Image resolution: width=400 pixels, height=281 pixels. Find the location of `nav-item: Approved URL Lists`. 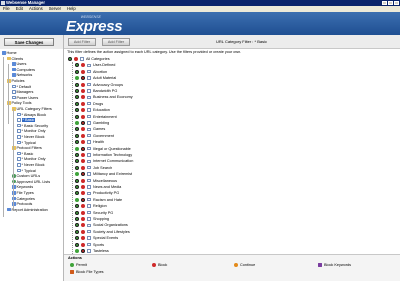

nav-item: Approved URL Lists is located at coordinates (31, 182).